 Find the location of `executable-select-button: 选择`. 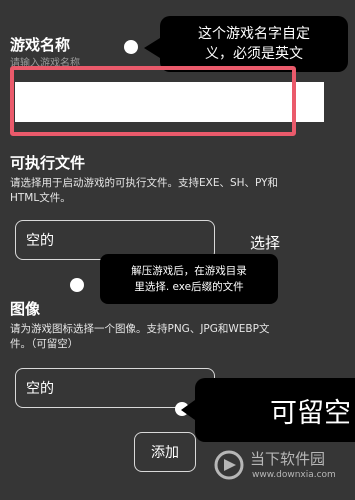

executable-select-button: 选择 is located at coordinates (265, 242).